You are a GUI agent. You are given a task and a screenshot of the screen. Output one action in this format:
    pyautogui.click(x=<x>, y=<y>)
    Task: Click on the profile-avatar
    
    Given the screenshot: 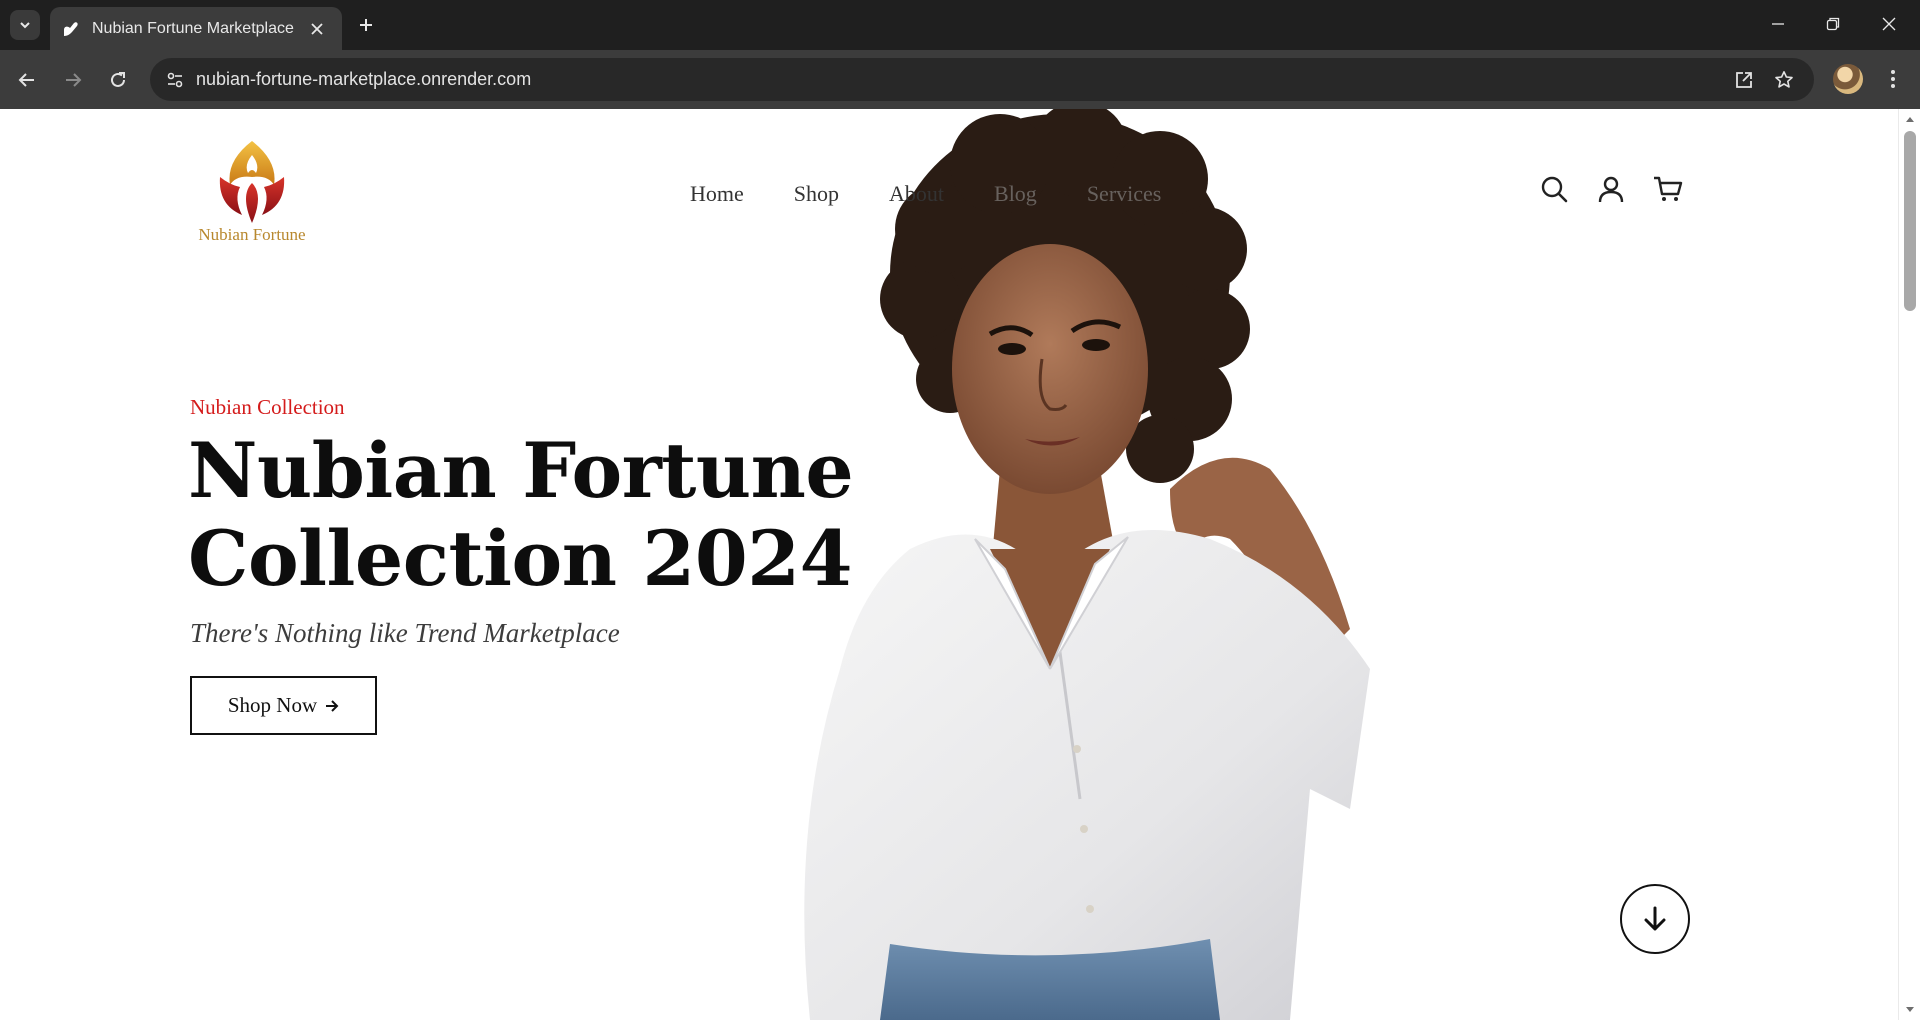 What is the action you would take?
    pyautogui.click(x=1848, y=79)
    